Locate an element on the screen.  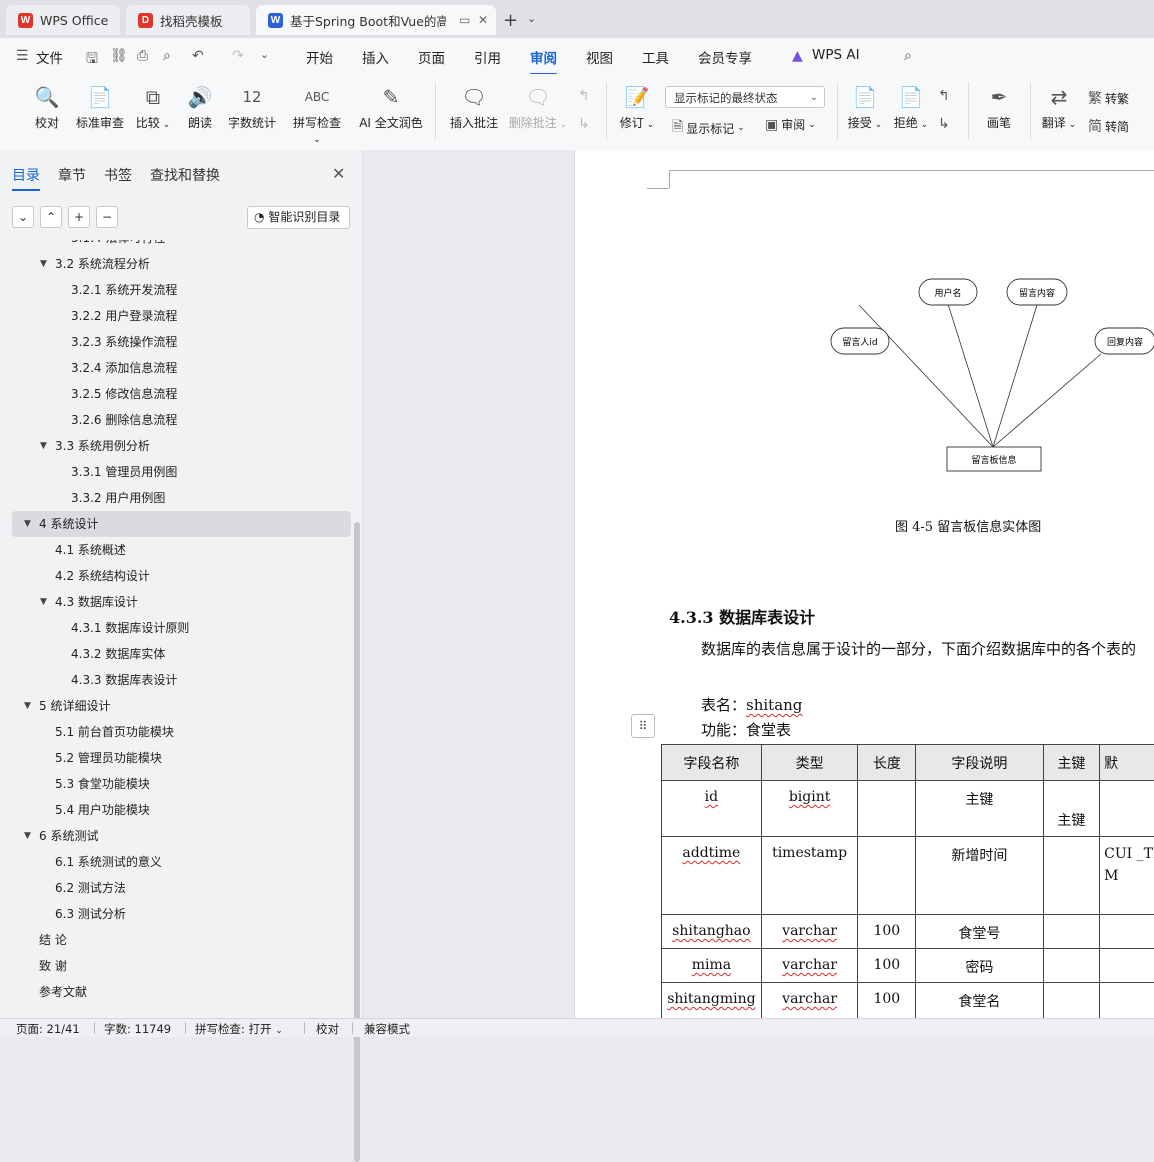
menu-tools: 工具 is located at coordinates (655, 57).